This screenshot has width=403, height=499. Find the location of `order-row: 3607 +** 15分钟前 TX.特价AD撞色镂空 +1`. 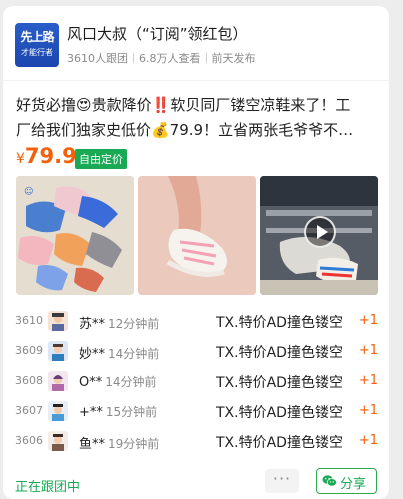

order-row: 3607 +** 15分钟前 TX.特价AD撞色镂空 +1 is located at coordinates (198, 411).